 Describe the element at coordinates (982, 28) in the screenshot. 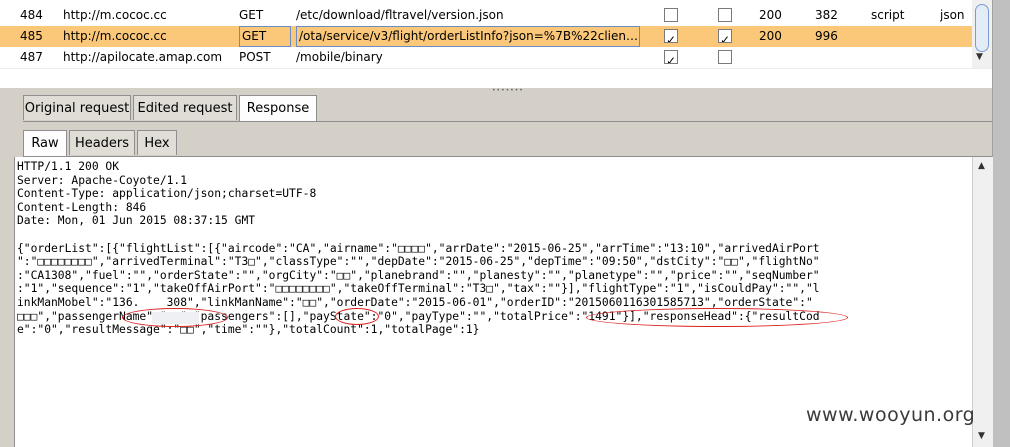

I see `scrollbar-thumb` at that location.